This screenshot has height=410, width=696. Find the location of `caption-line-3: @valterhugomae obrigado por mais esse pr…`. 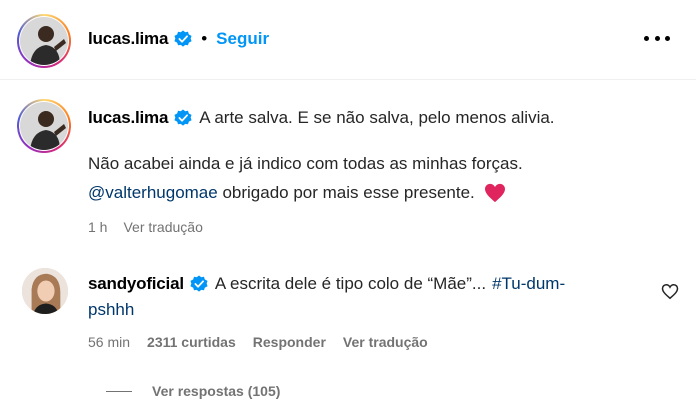

caption-line-3: @valterhugomae obrigado por mais esse pr… is located at coordinates (297, 193).